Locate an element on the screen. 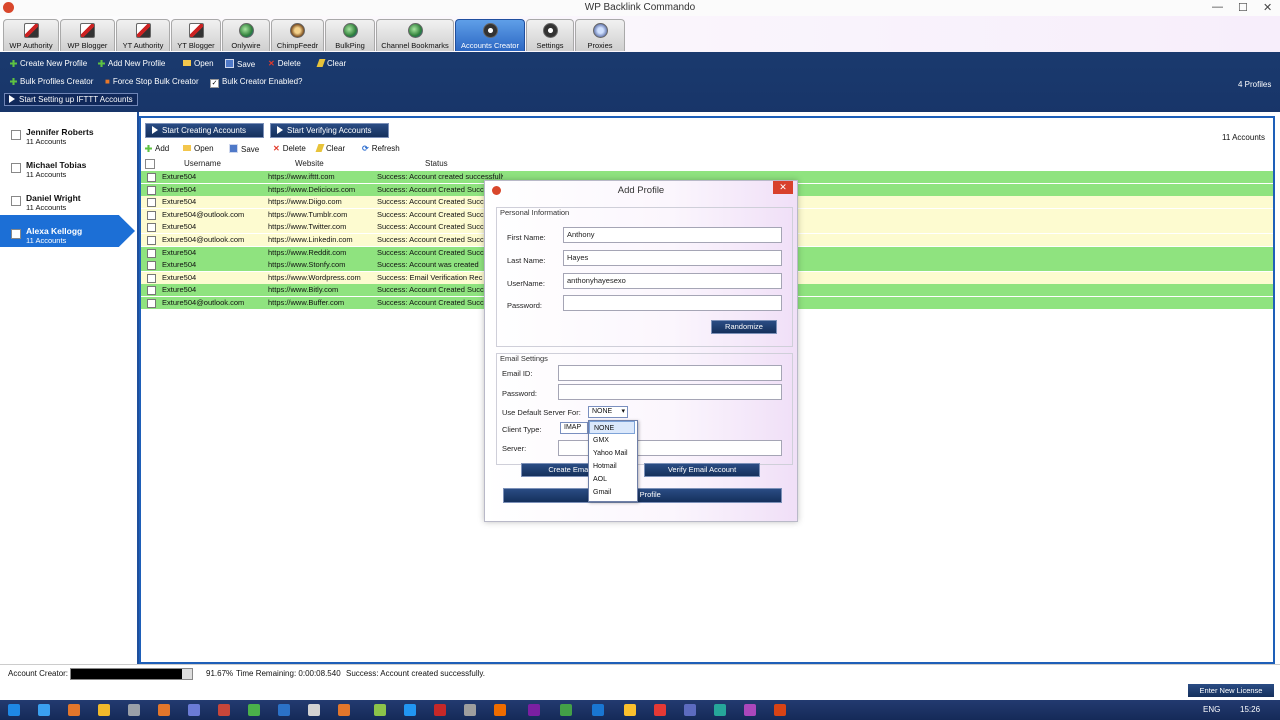  dropdown-option: Gmail is located at coordinates (612, 492).